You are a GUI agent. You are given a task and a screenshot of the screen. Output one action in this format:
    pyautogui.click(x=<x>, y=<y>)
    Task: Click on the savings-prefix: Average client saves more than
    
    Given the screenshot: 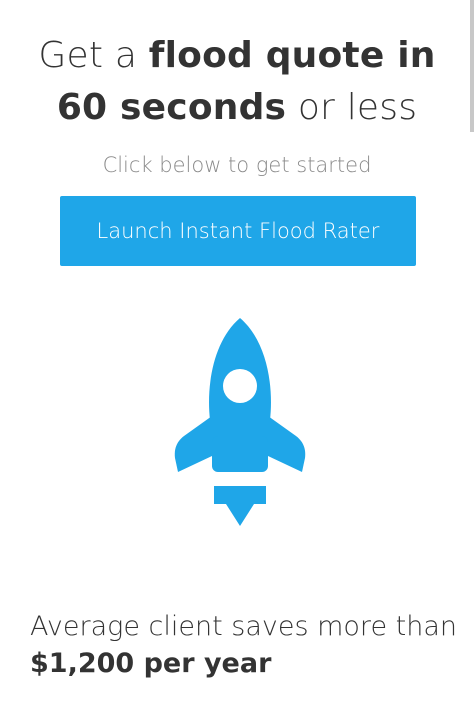 What is the action you would take?
    pyautogui.click(x=243, y=626)
    